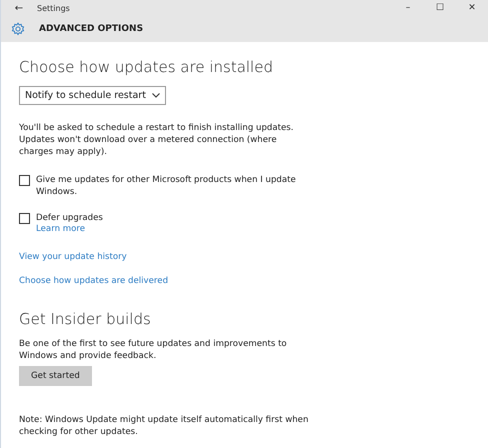 Image resolution: width=488 pixels, height=448 pixels. Describe the element at coordinates (55, 376) in the screenshot. I see `get-started-button: Get started` at that location.